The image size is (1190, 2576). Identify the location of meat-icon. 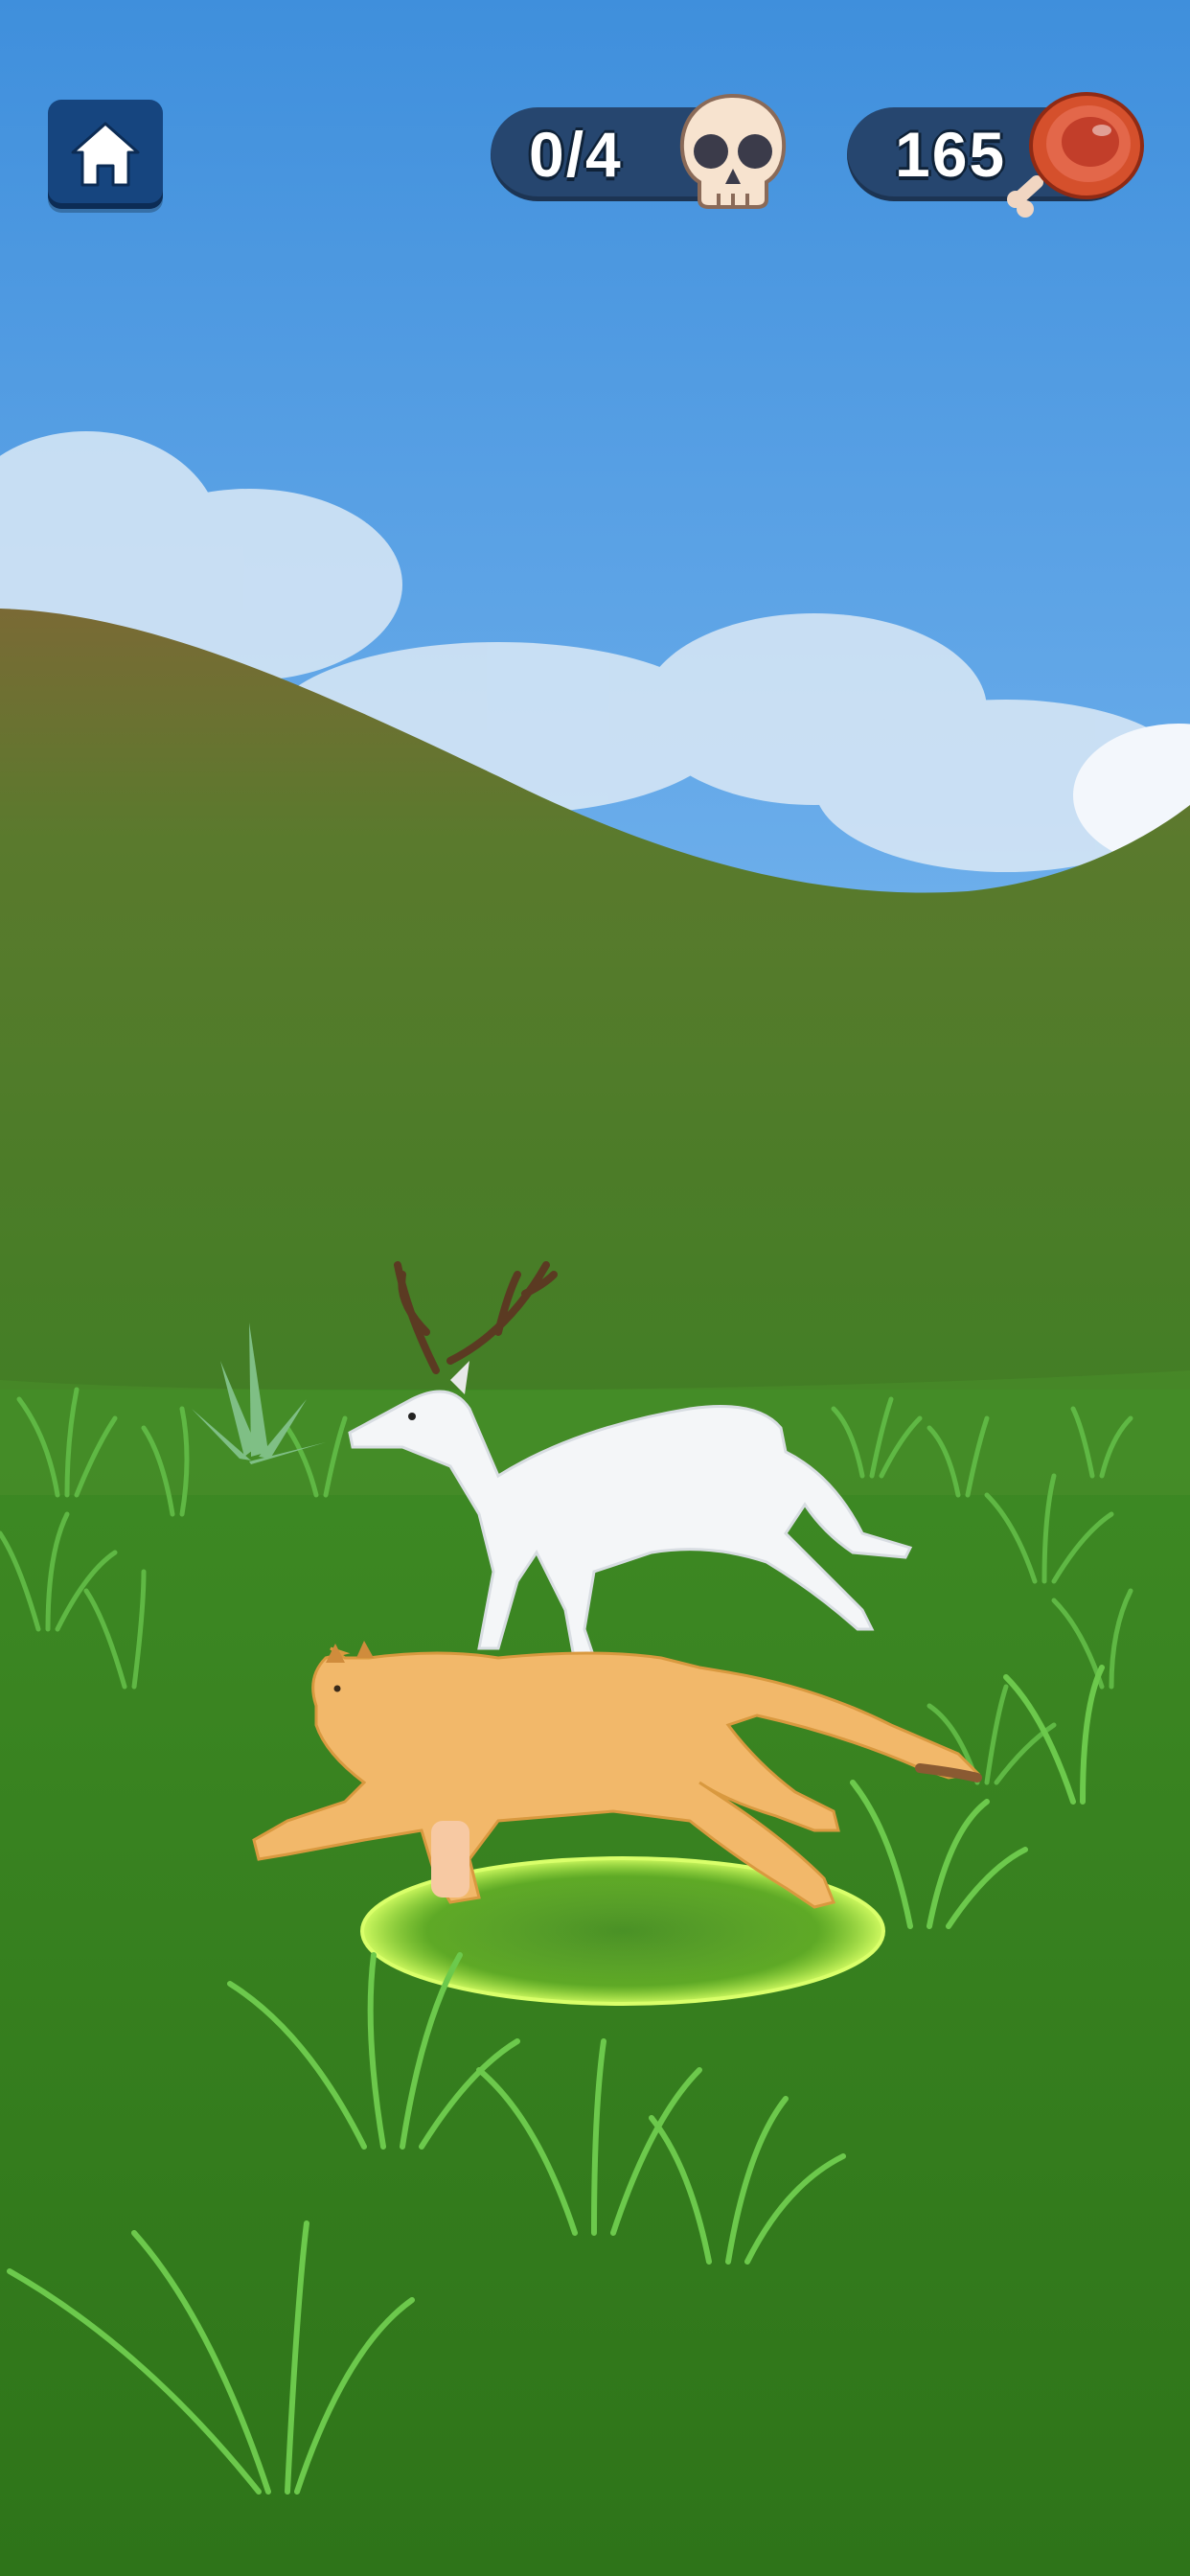
(1075, 155).